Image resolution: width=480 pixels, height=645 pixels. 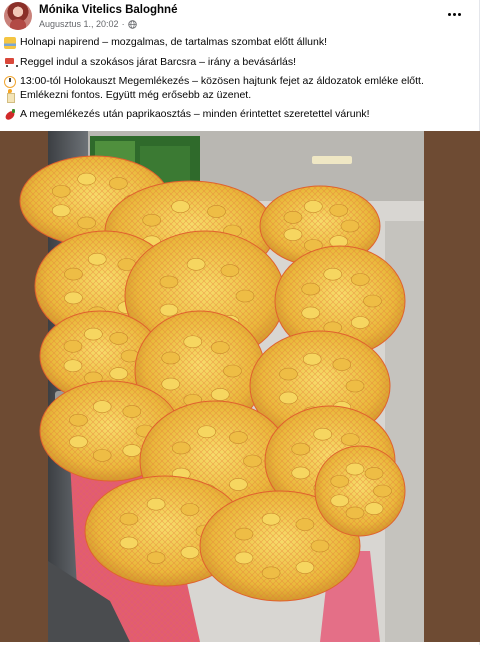 What do you see at coordinates (132, 24) in the screenshot?
I see `globe-icon` at bounding box center [132, 24].